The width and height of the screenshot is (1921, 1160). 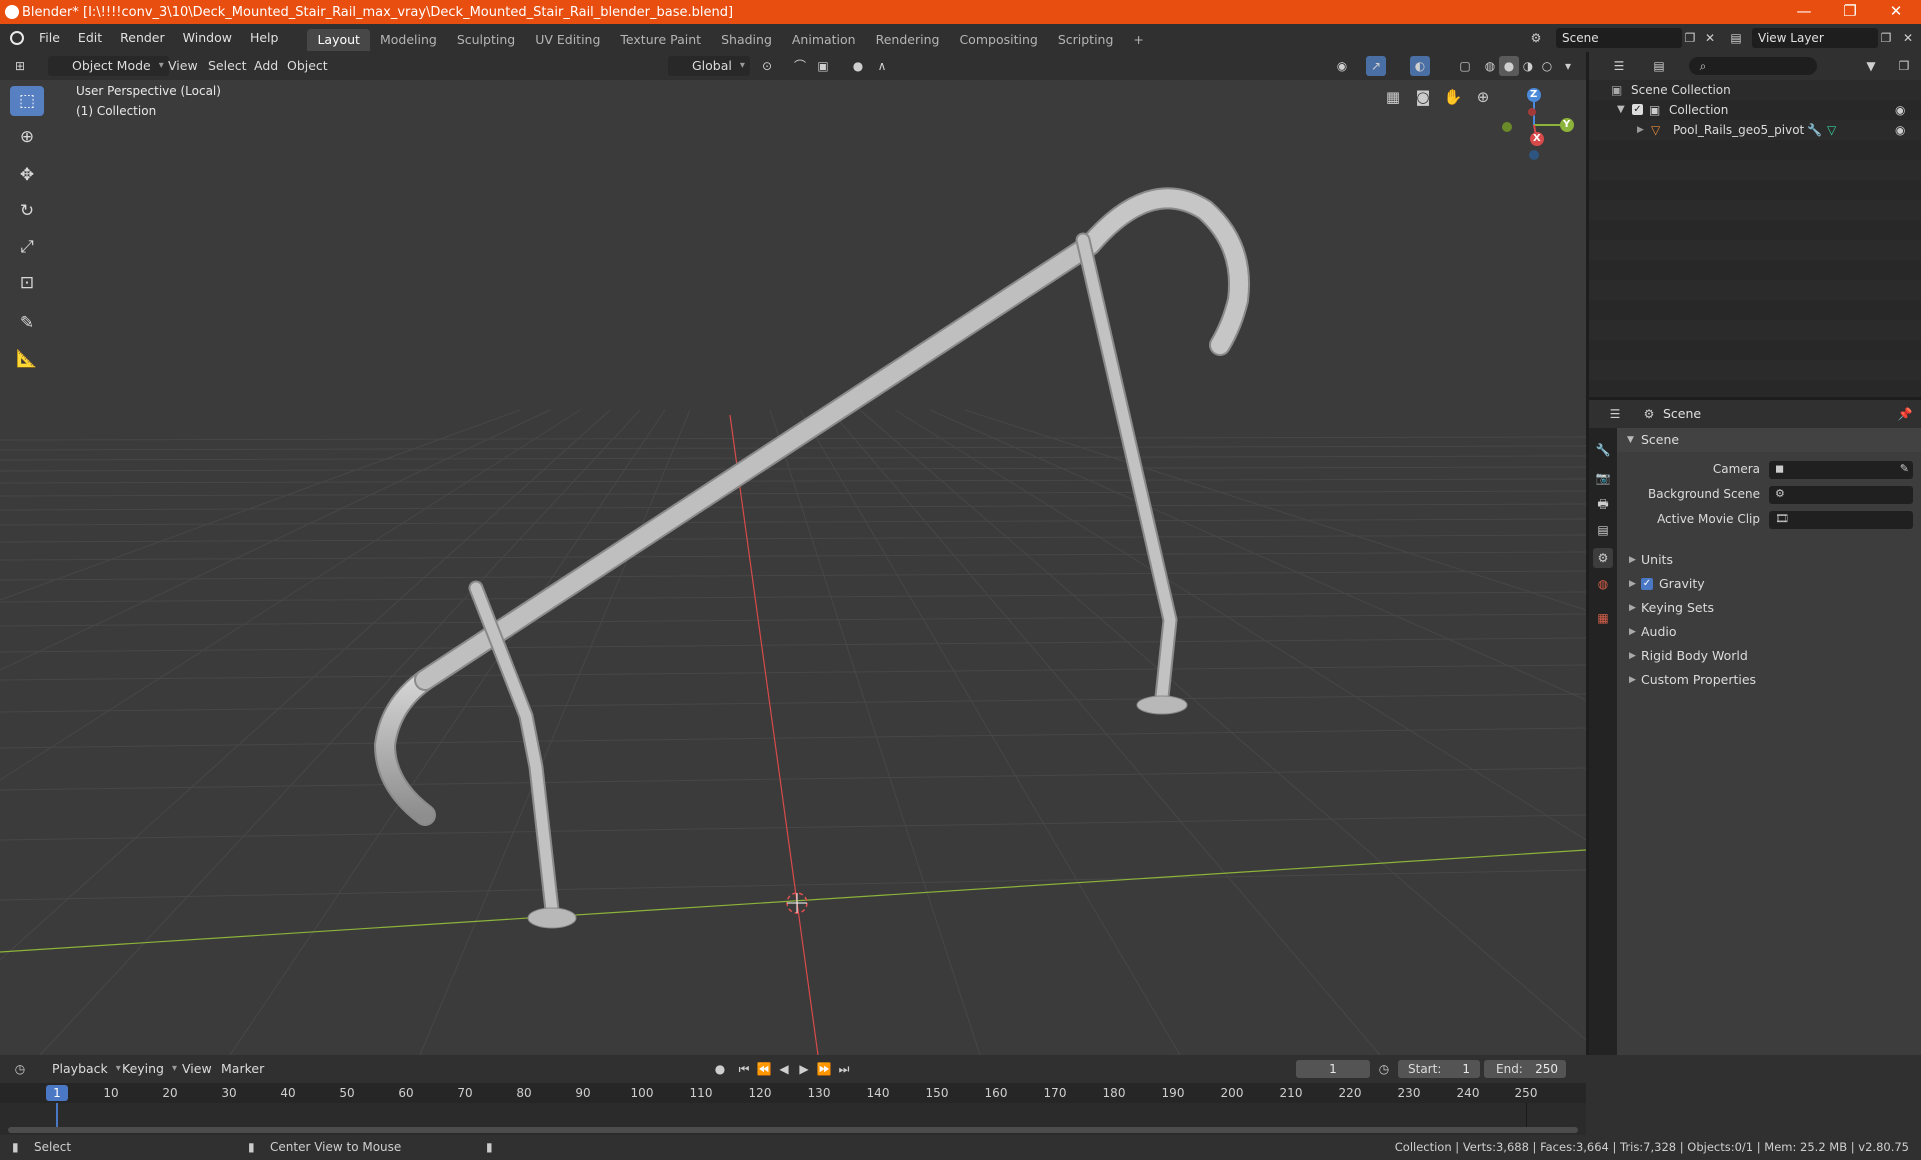 I want to click on camera-view-icon: ◙, so click(x=1423, y=99).